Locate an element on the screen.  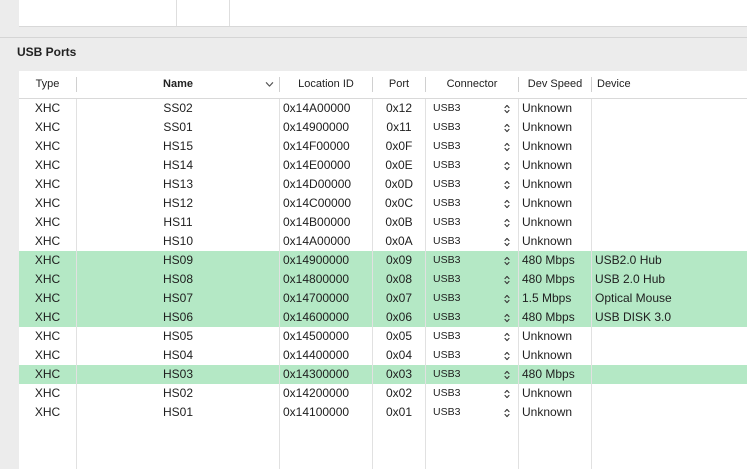
cell-port: 0x11 is located at coordinates (399, 127).